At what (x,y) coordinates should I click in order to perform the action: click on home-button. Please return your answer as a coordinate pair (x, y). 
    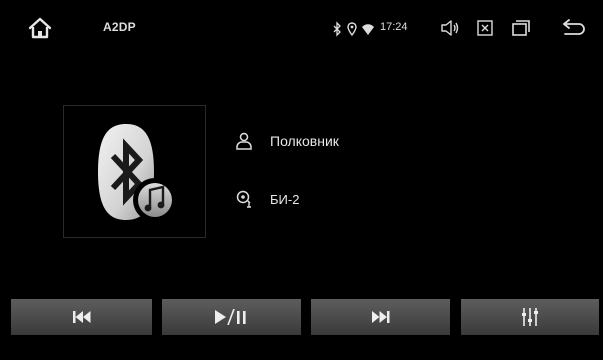
    Looking at the image, I should click on (40, 28).